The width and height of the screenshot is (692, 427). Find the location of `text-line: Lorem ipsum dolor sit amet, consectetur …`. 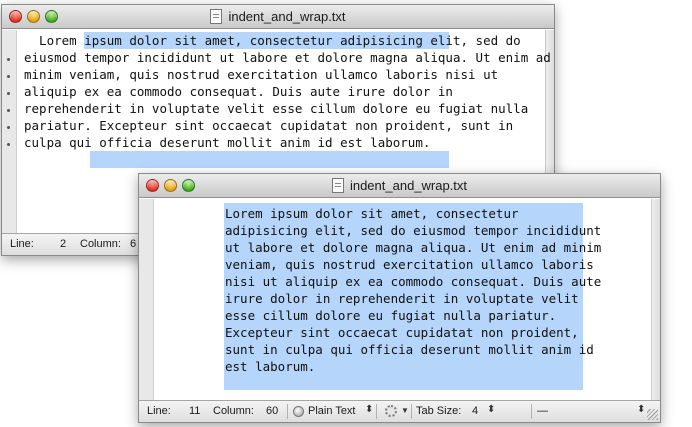

text-line: Lorem ipsum dolor sit amet, consectetur … is located at coordinates (272, 40).